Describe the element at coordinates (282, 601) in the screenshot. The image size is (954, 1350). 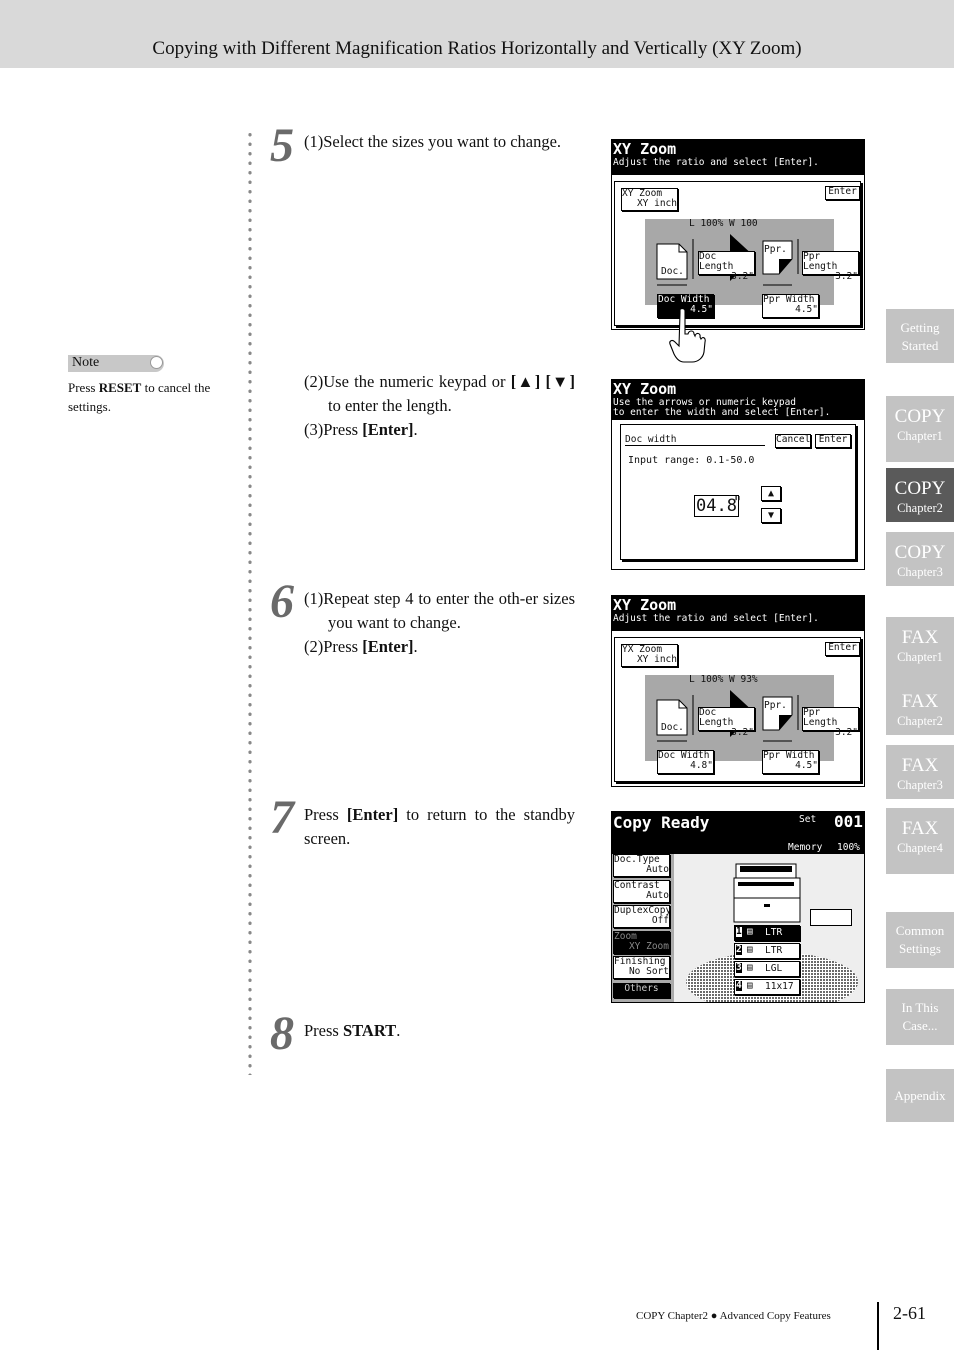
I see `step-number-6: 6` at that location.